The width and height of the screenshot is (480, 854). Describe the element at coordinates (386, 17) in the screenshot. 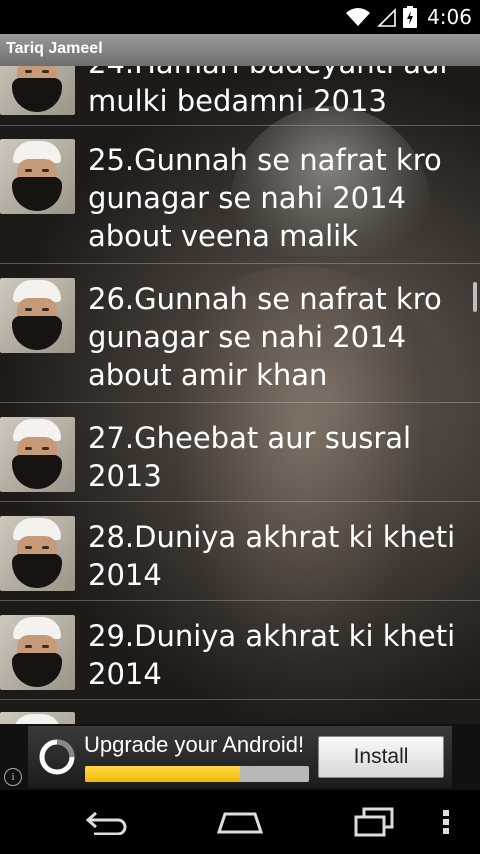

I see `signal-icon` at that location.